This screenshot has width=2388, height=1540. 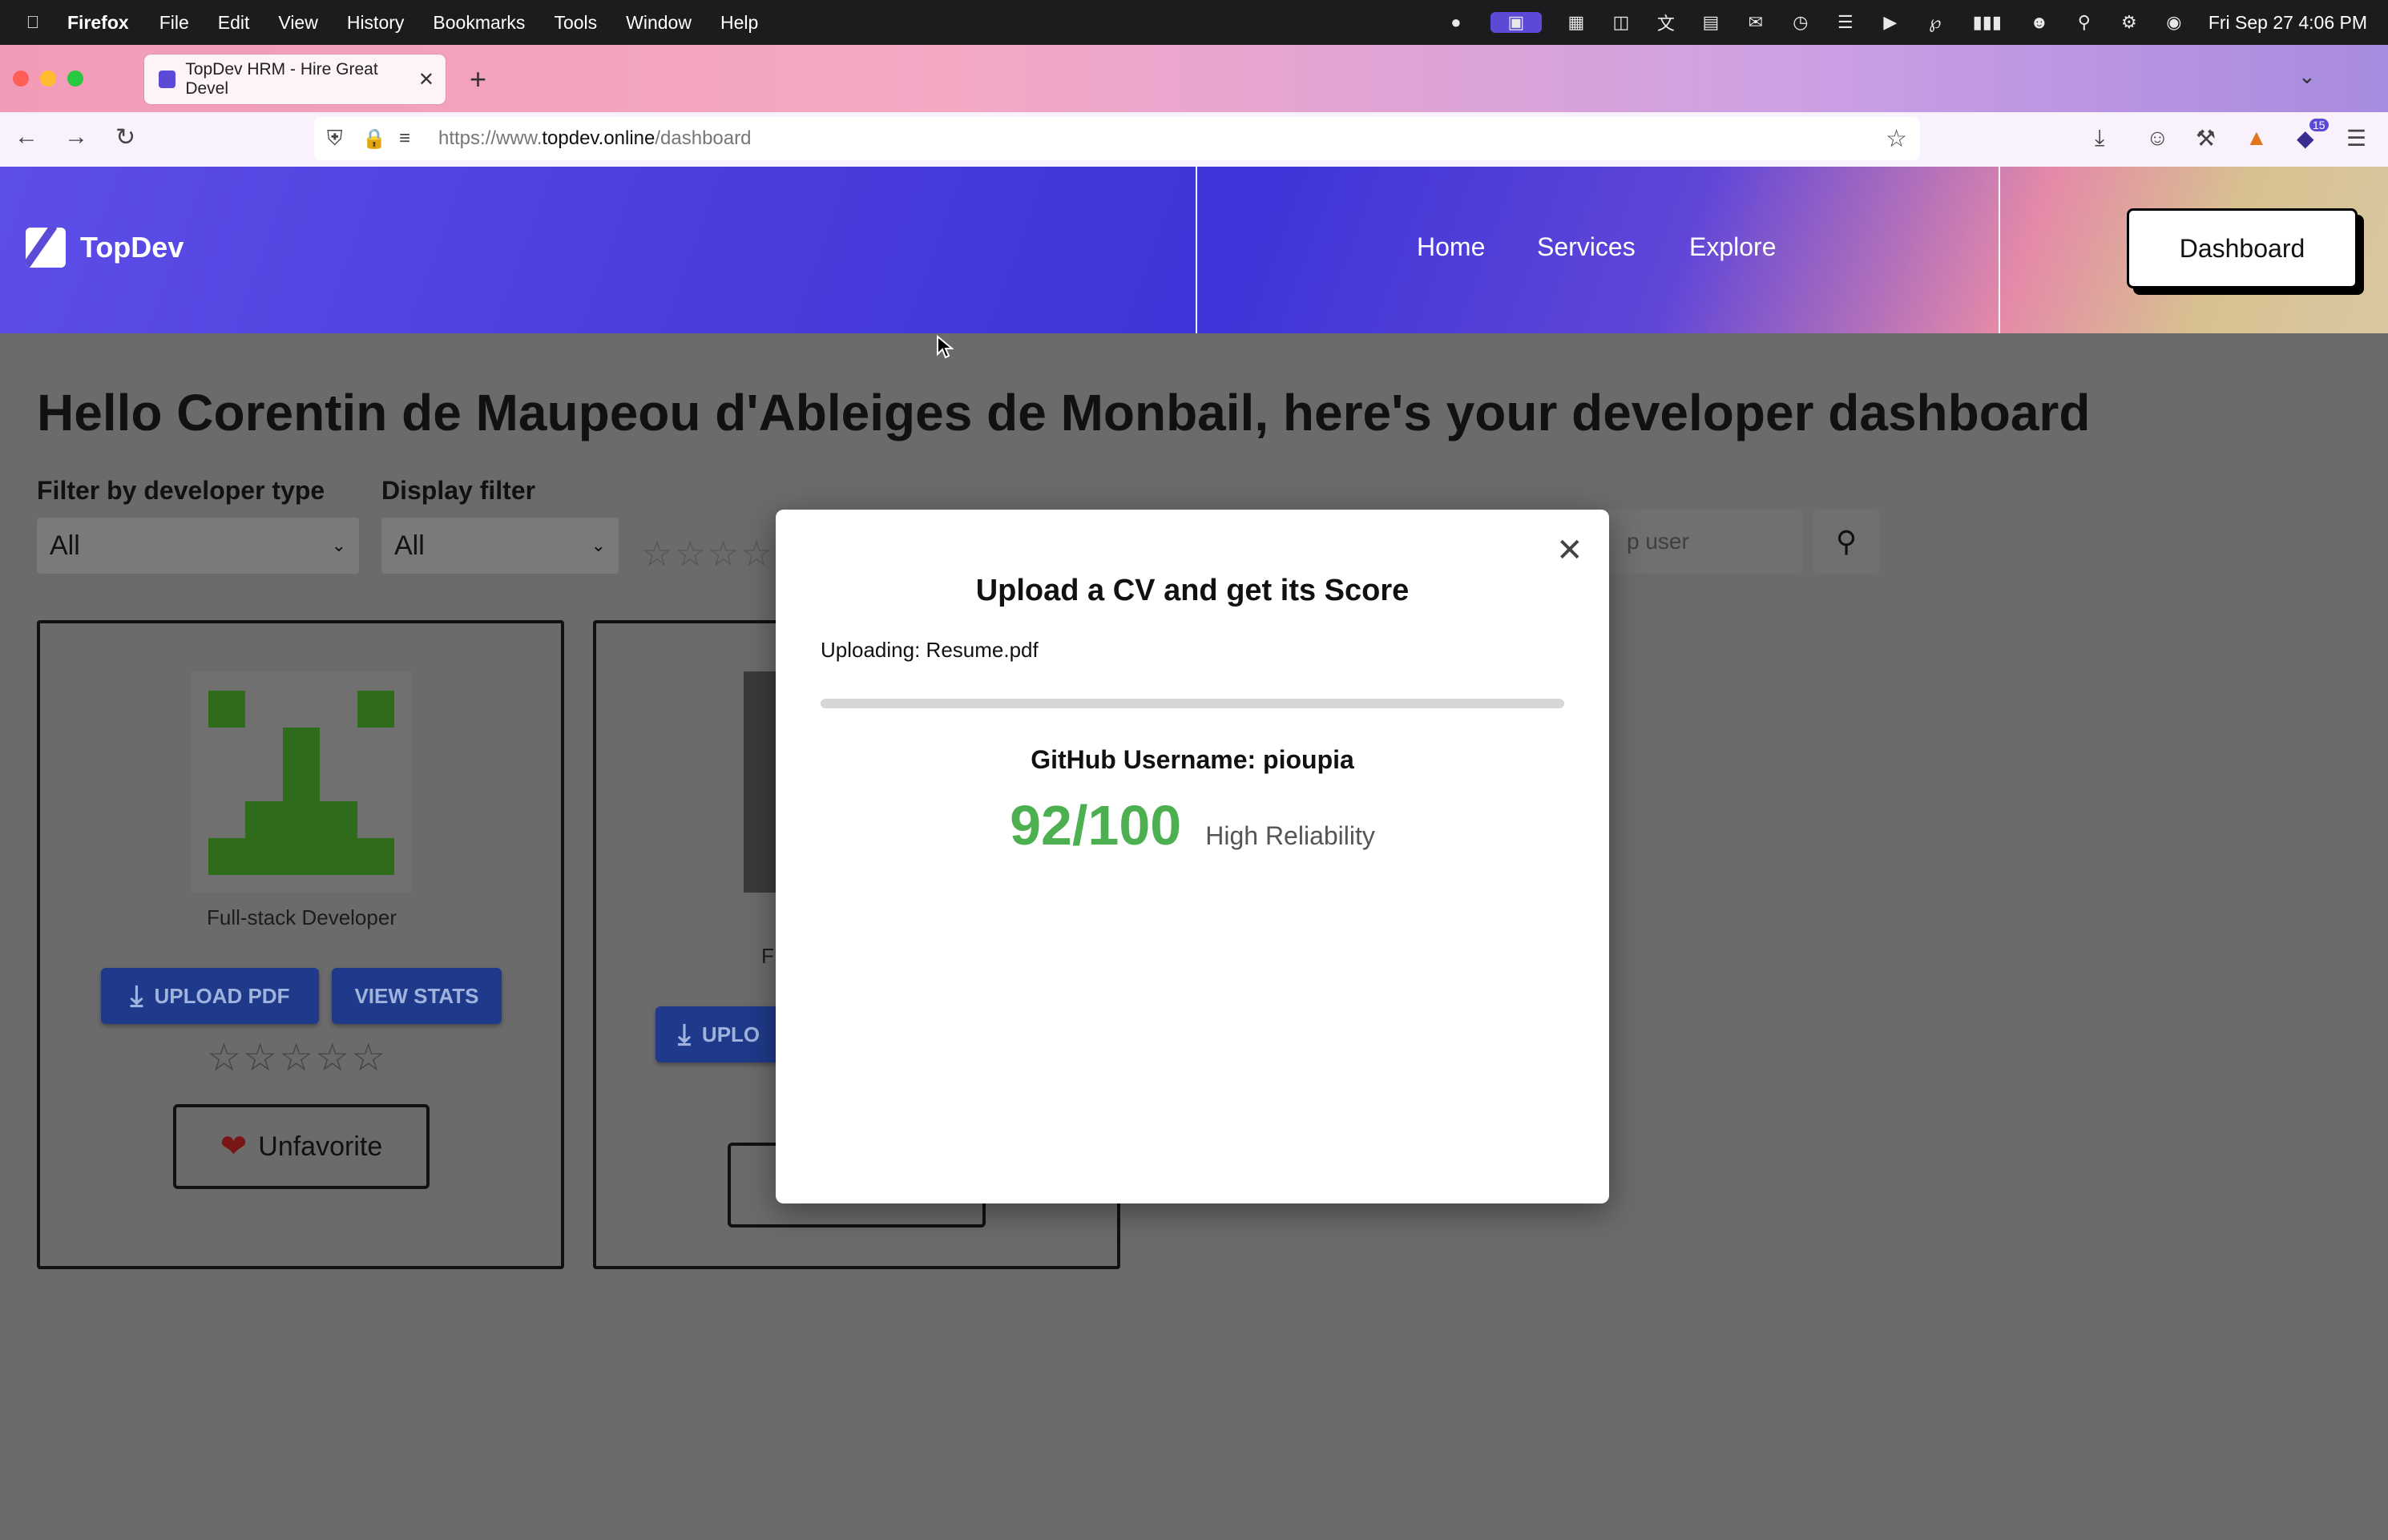 What do you see at coordinates (1576, 22) in the screenshot?
I see `grid-app-icon: ▦` at bounding box center [1576, 22].